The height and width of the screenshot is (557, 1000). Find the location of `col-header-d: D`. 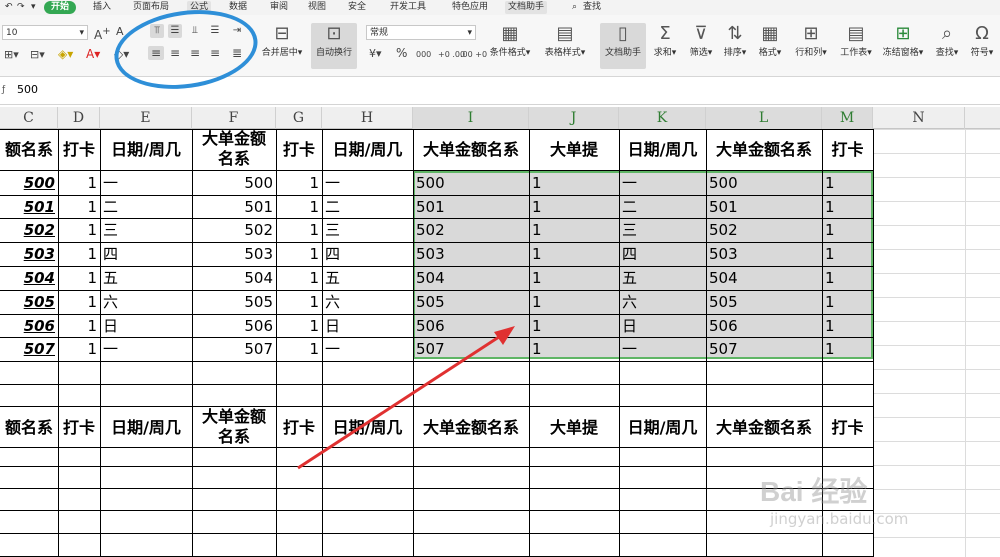

col-header-d: D is located at coordinates (79, 118).